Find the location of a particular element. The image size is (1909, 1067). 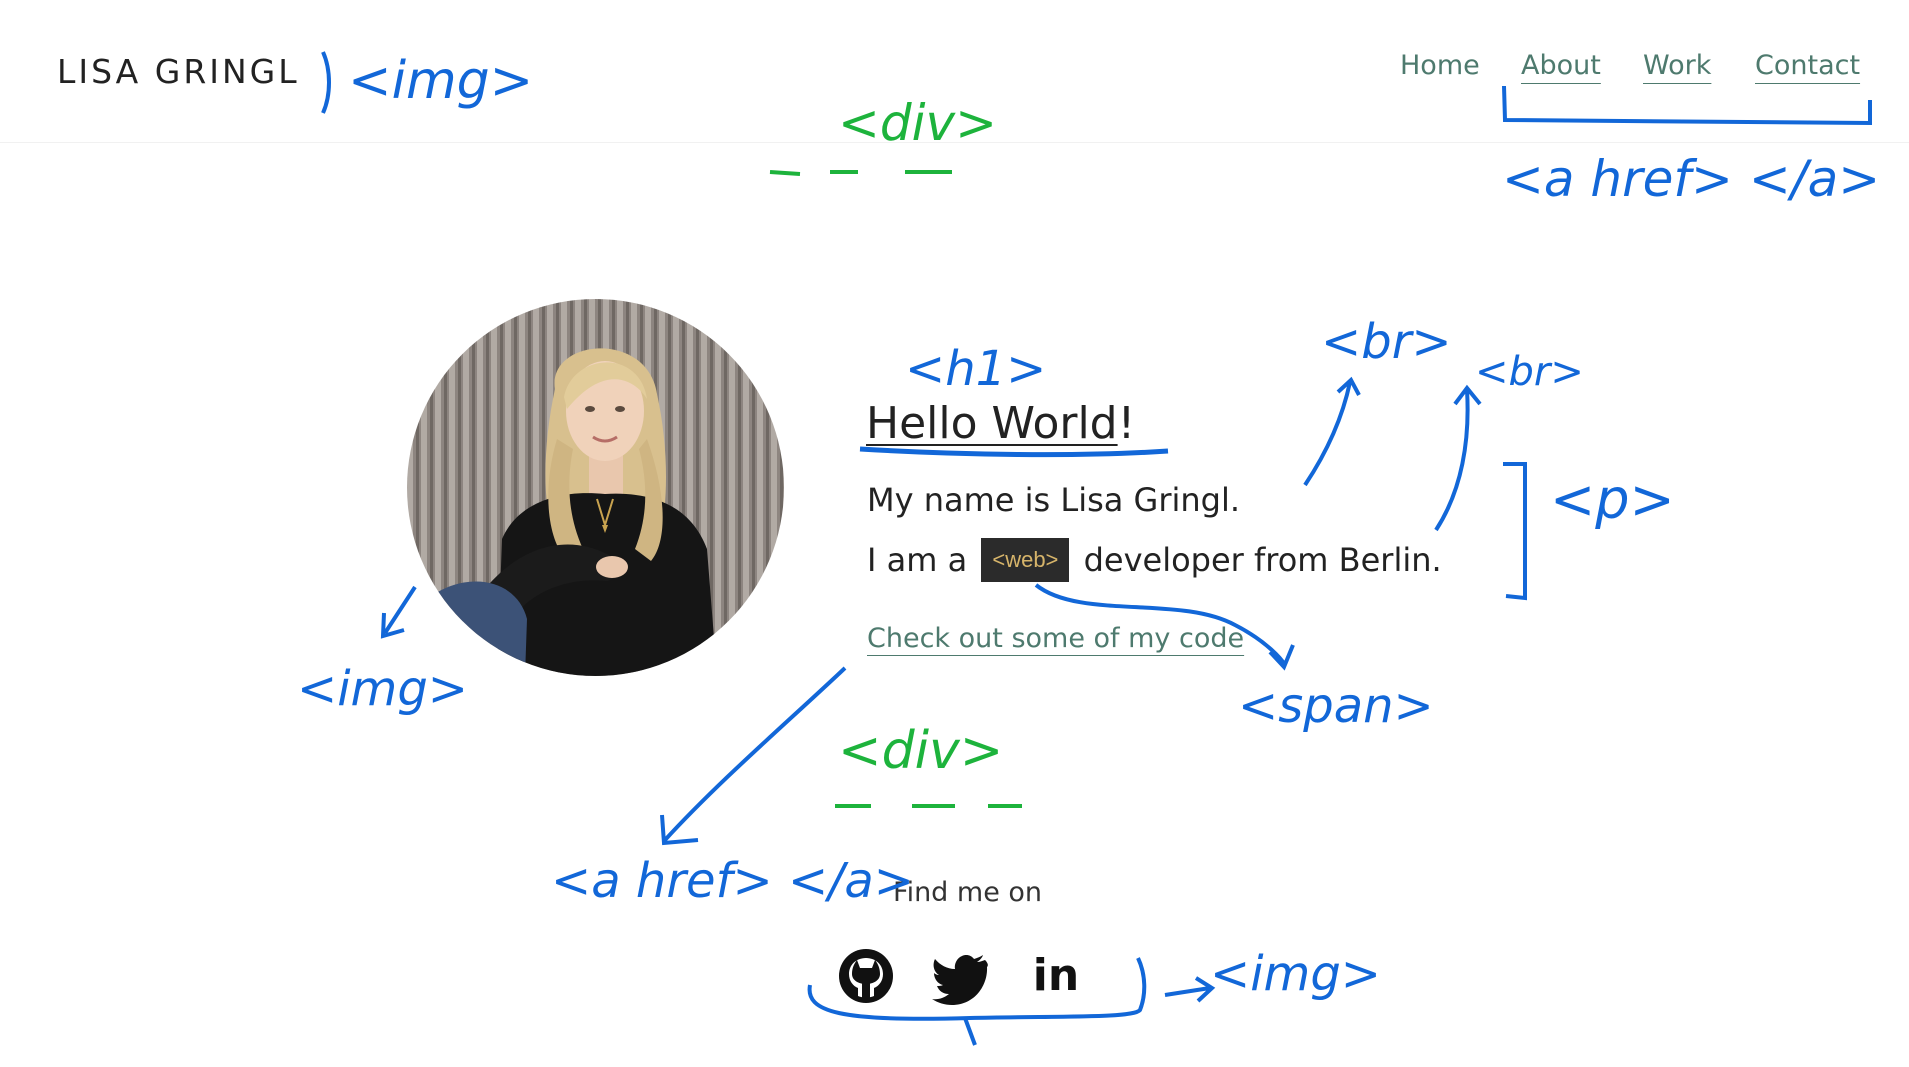

intro-line2-after: developer from Berlin. is located at coordinates (1262, 560).